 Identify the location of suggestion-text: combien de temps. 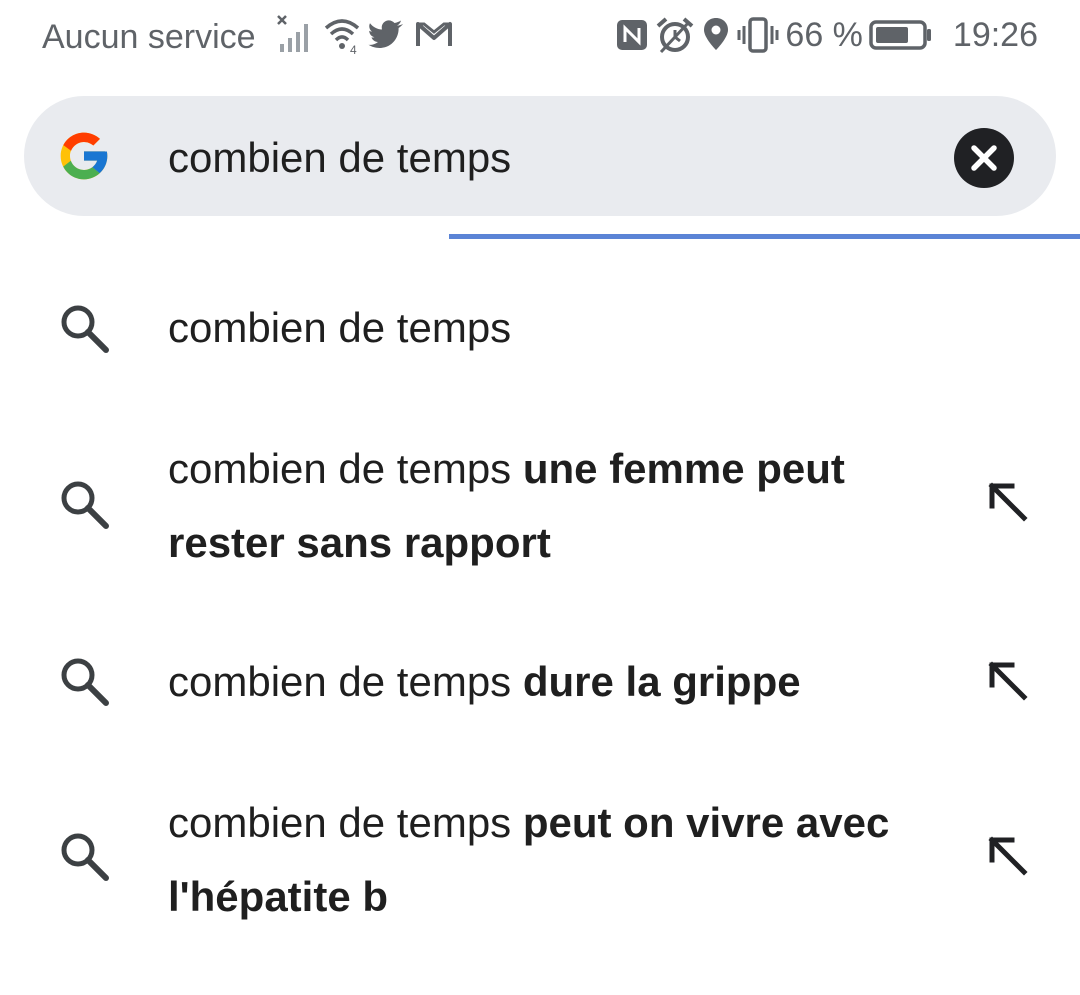
(548, 328).